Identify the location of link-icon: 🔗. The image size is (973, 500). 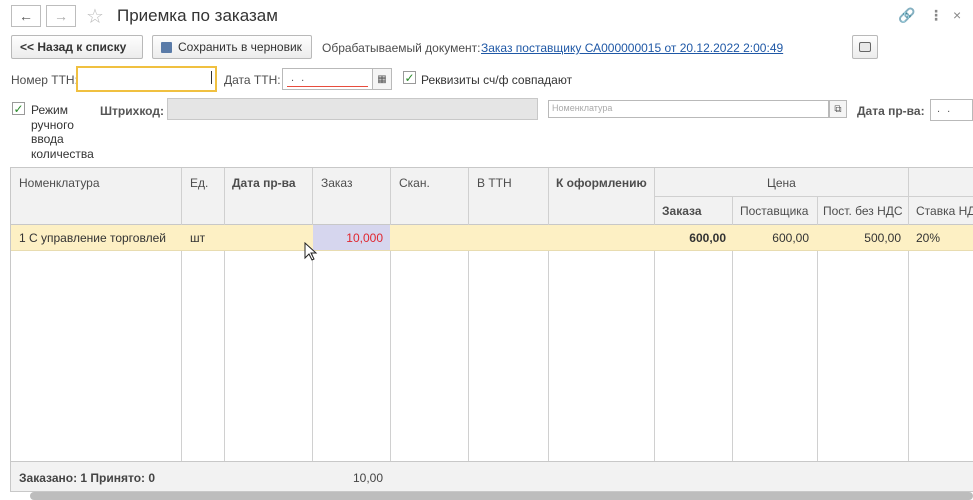
(906, 15).